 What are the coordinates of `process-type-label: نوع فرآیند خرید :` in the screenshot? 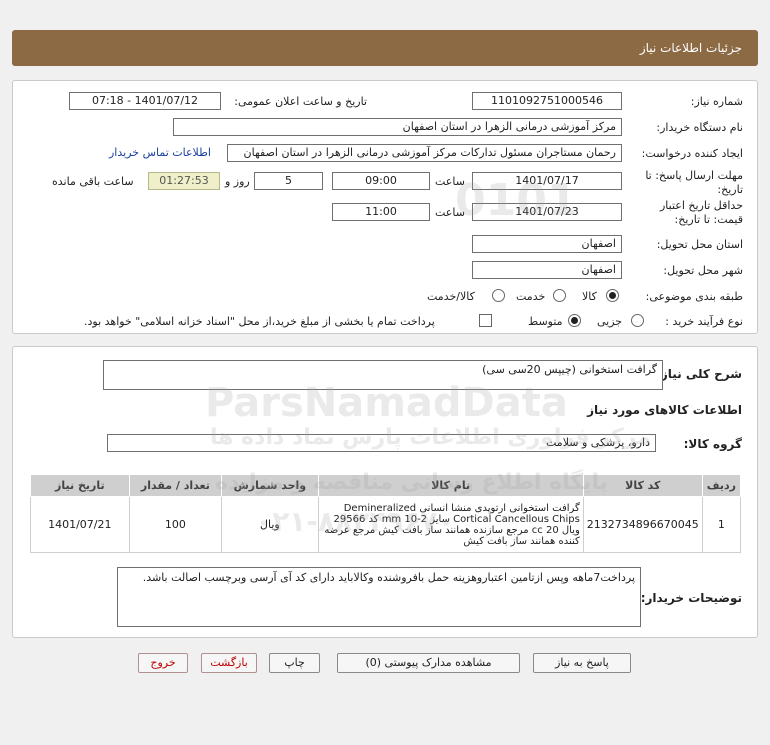 It's located at (704, 321).